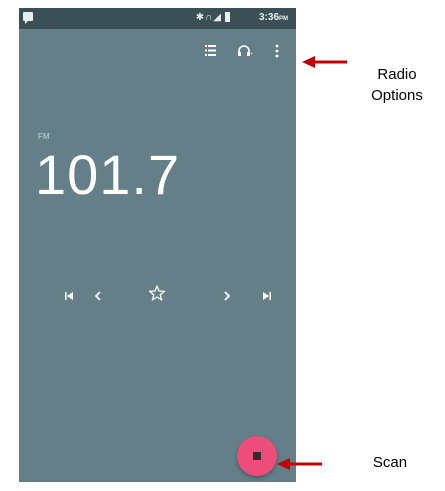 The height and width of the screenshot is (491, 445). I want to click on headset-icon, so click(245, 51).